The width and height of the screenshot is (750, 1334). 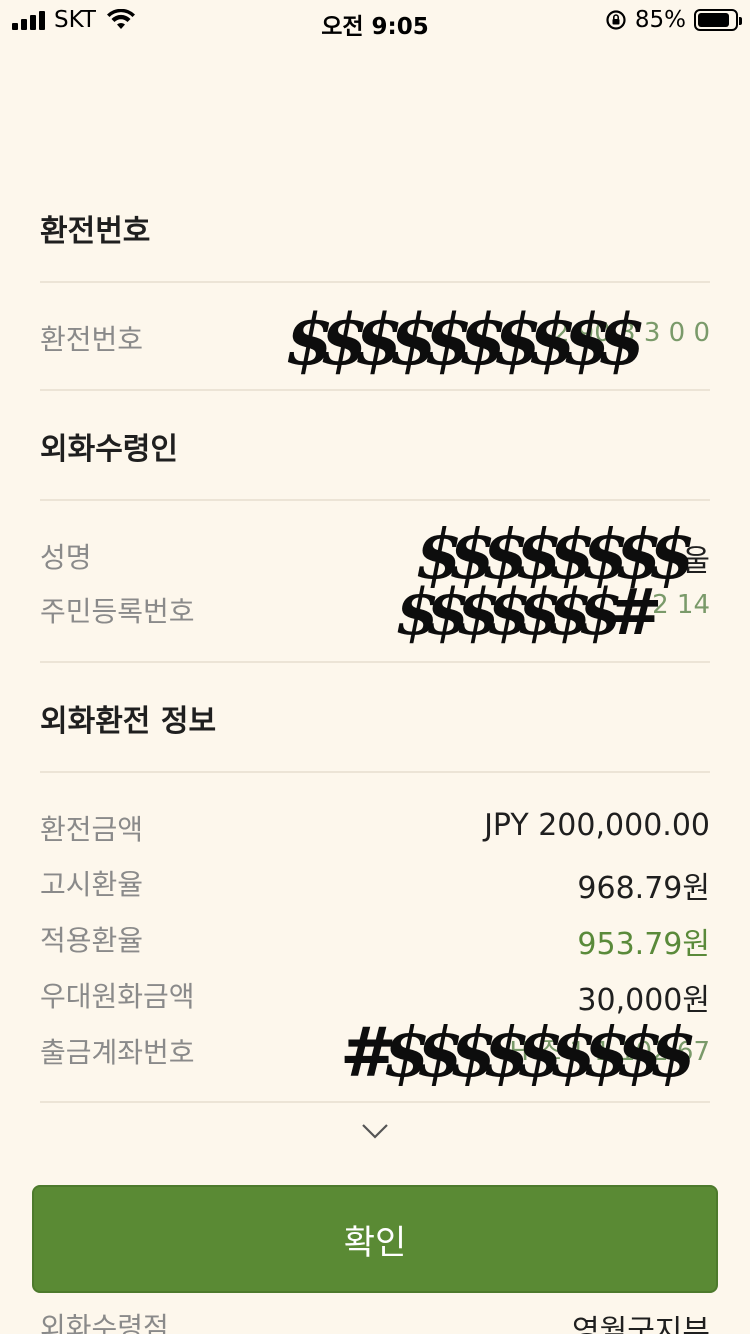 I want to click on battery-percent: 85%, so click(x=660, y=20).